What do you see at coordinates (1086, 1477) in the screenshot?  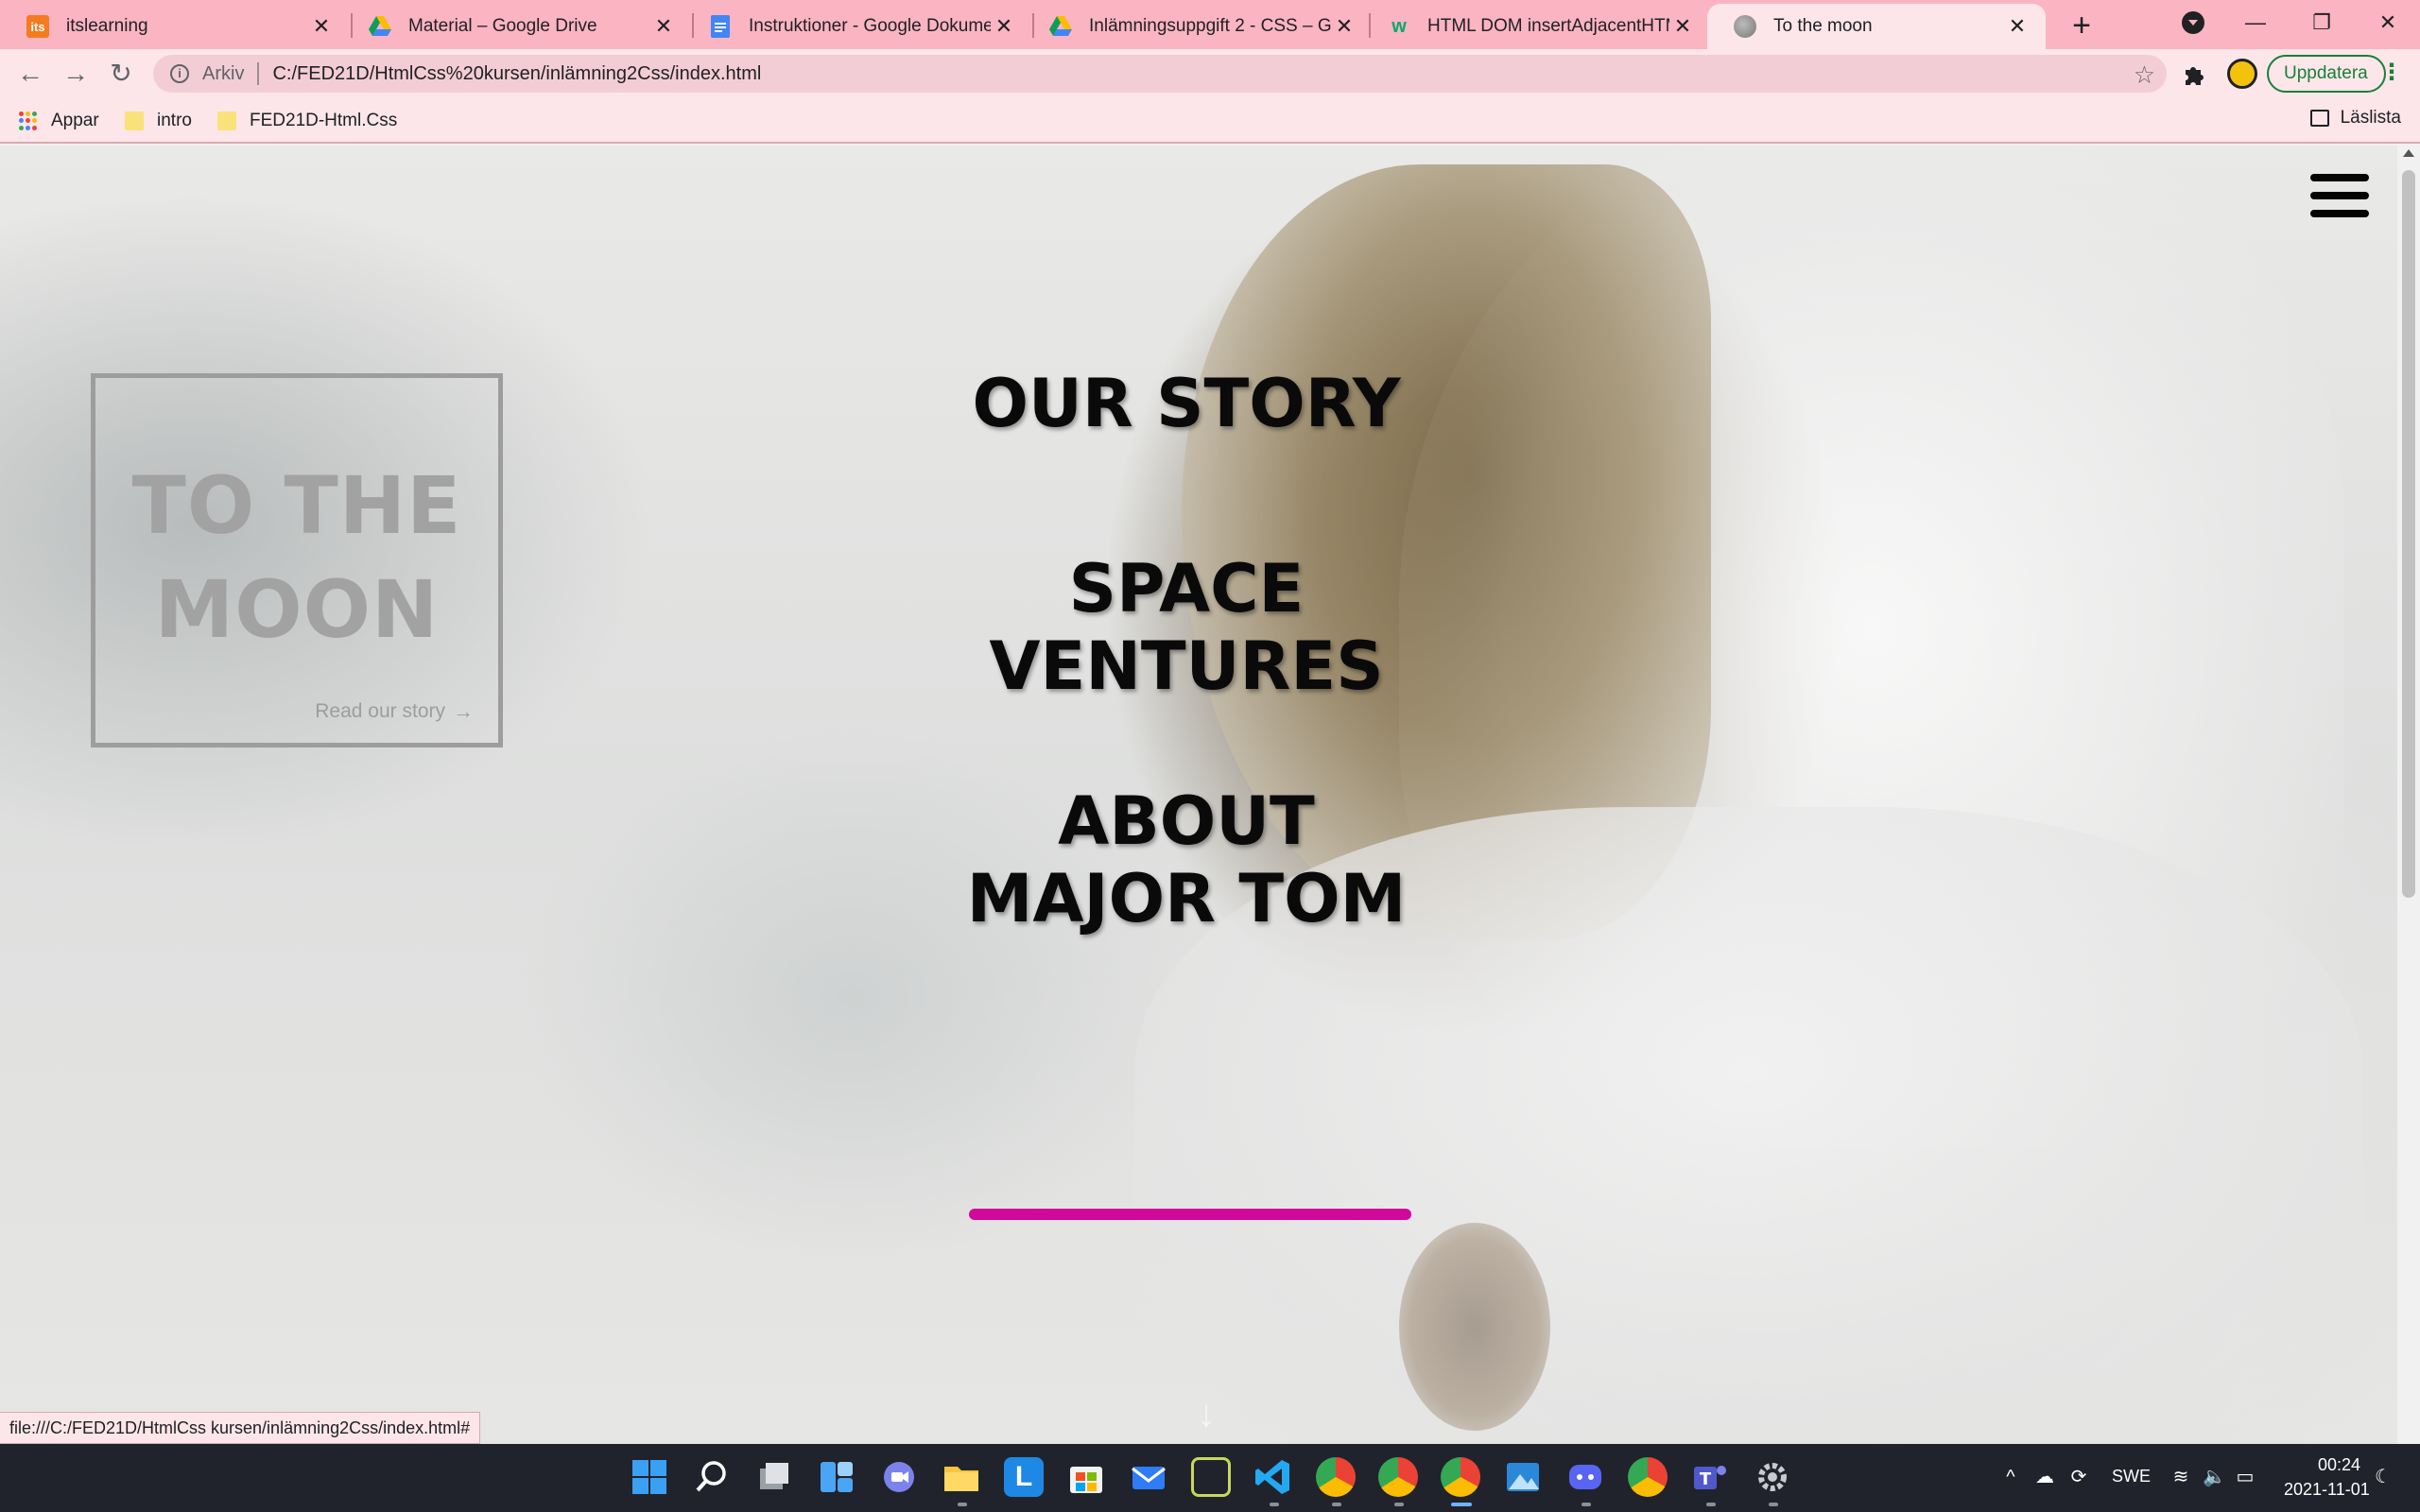 I see `microsoft-store-icon` at bounding box center [1086, 1477].